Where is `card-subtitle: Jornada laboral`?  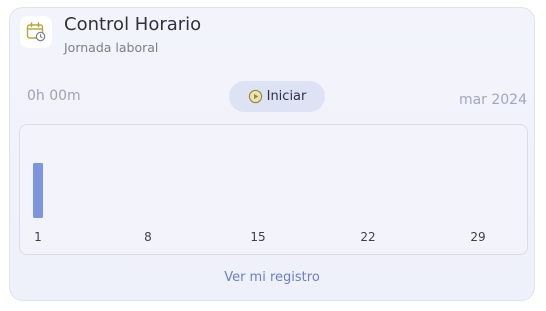
card-subtitle: Jornada laboral is located at coordinates (111, 47).